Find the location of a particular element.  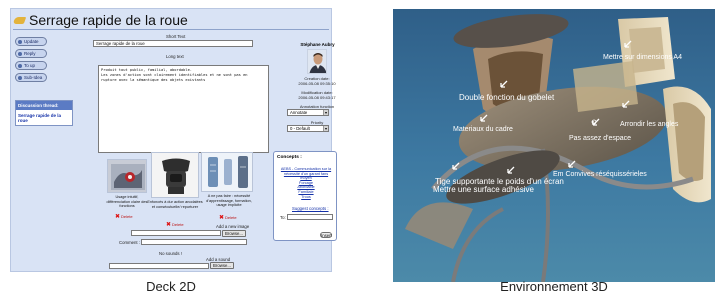

scene-label: Em Convives réséquissérieles is located at coordinates (600, 174).